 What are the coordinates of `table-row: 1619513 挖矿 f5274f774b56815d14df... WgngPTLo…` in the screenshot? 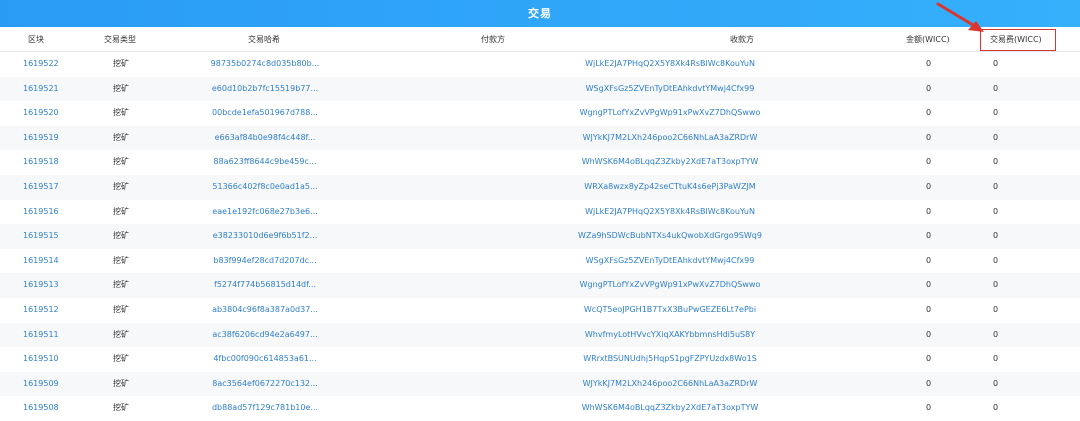 It's located at (540, 285).